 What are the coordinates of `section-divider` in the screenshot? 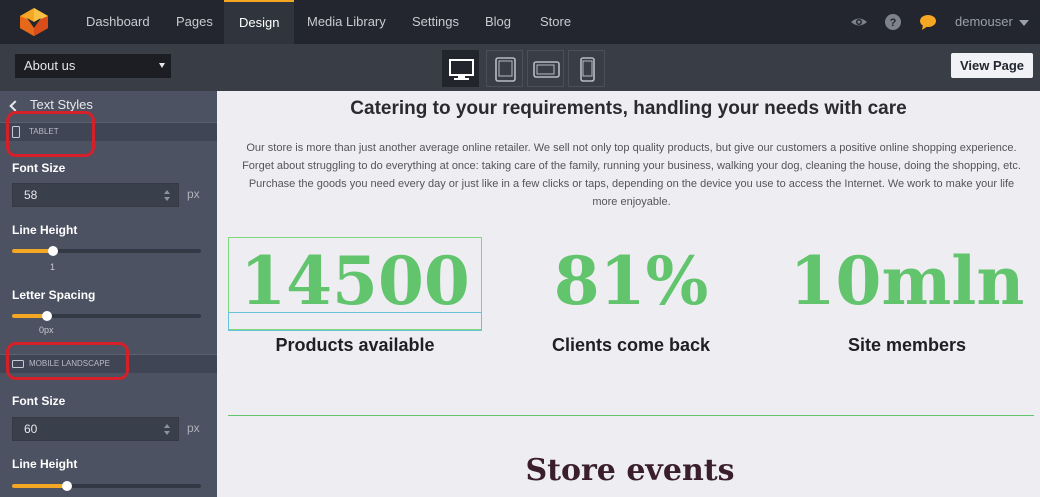 It's located at (631, 415).